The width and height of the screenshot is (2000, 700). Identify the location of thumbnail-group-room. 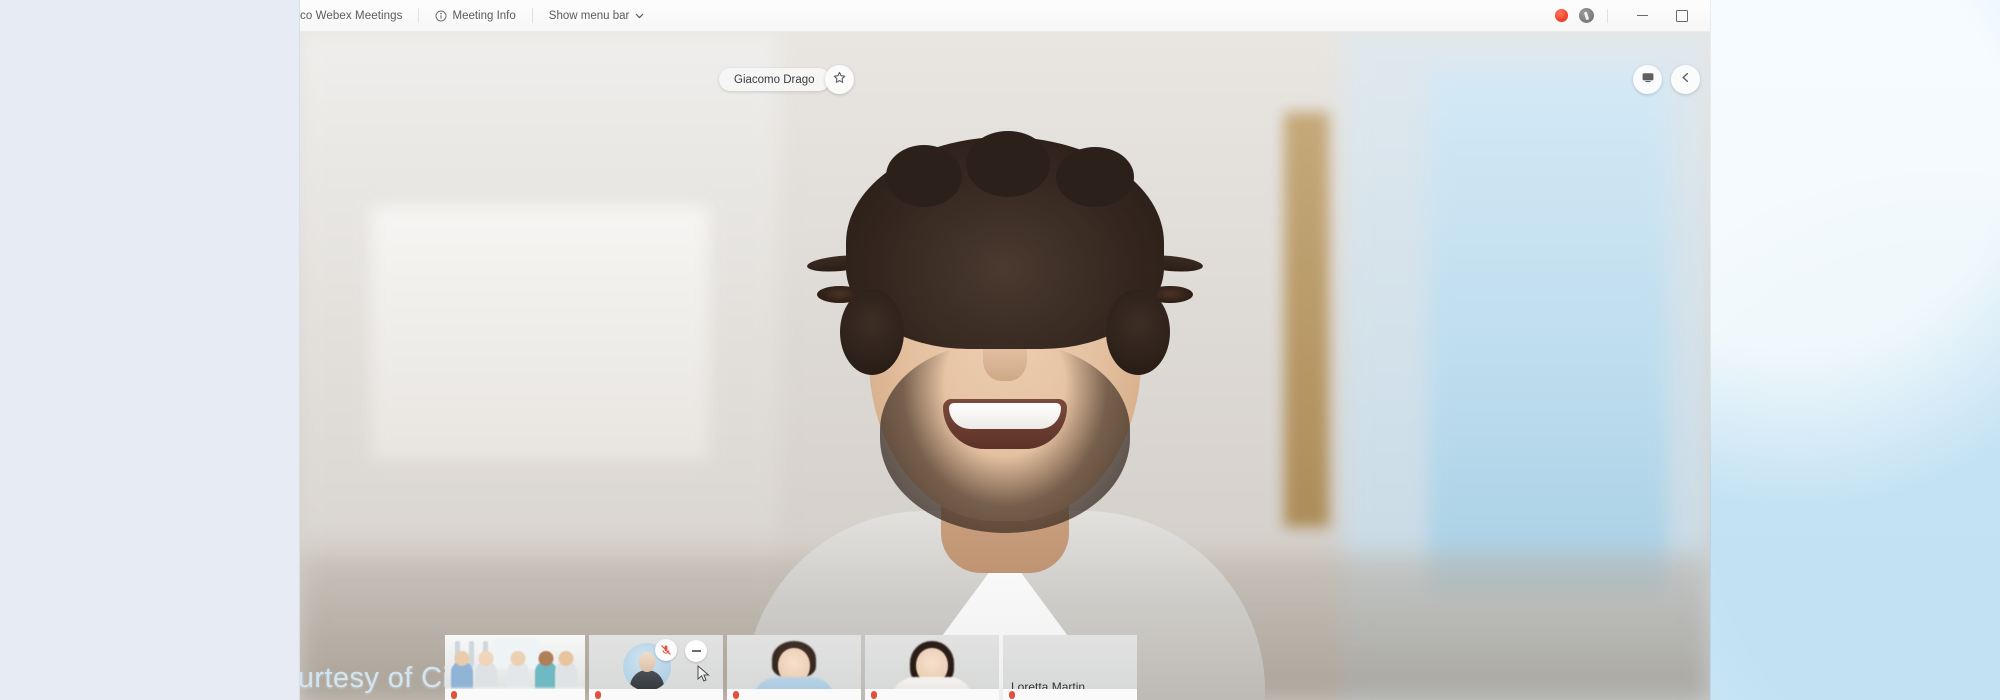
(515, 667).